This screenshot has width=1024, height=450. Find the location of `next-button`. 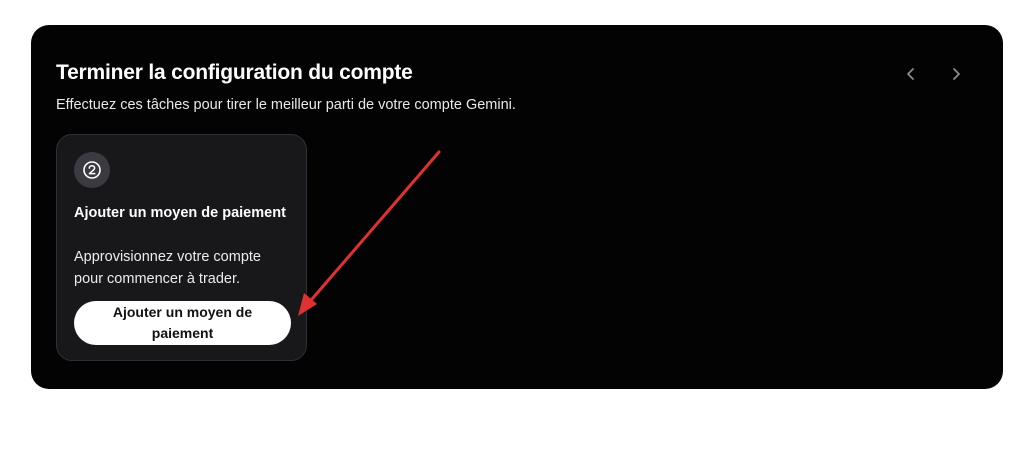

next-button is located at coordinates (956, 74).